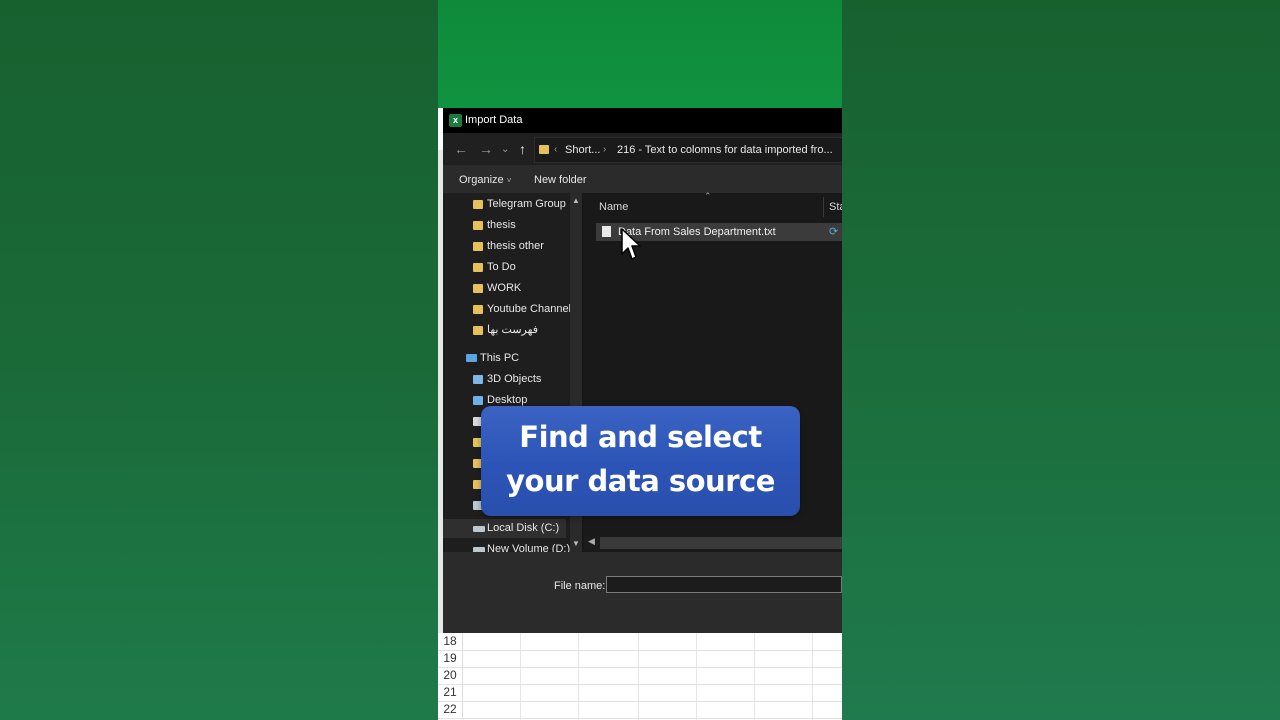 Image resolution: width=1280 pixels, height=720 pixels. Describe the element at coordinates (521, 267) in the screenshot. I see `nav-item-to-do: To Do` at that location.